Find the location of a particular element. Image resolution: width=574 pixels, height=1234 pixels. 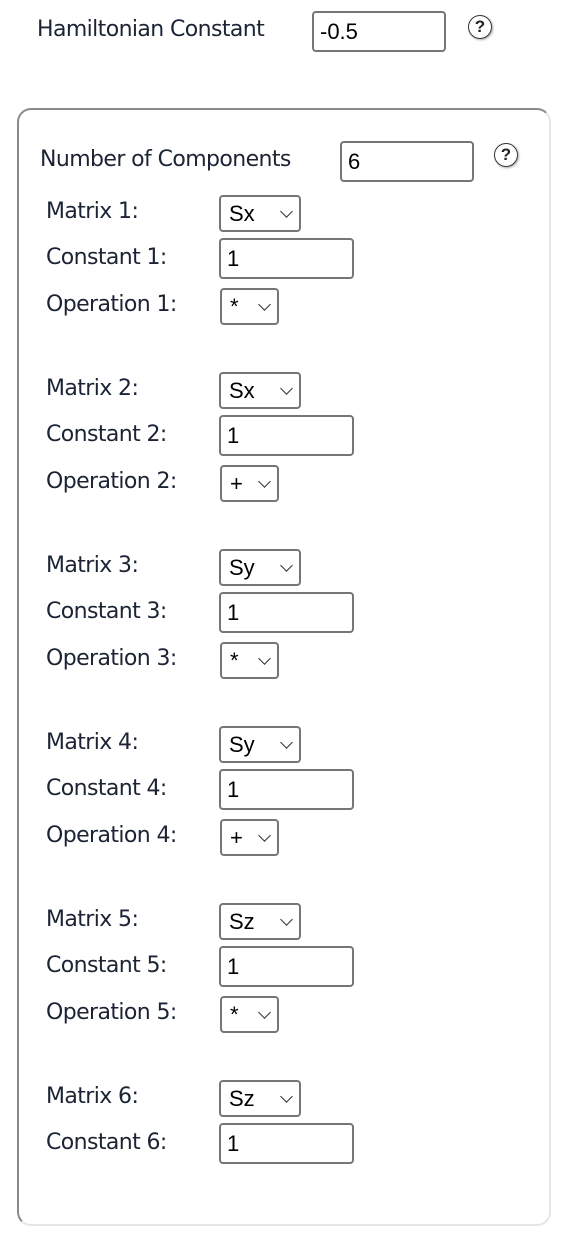

constant-label: Constant 6: is located at coordinates (106, 1142).